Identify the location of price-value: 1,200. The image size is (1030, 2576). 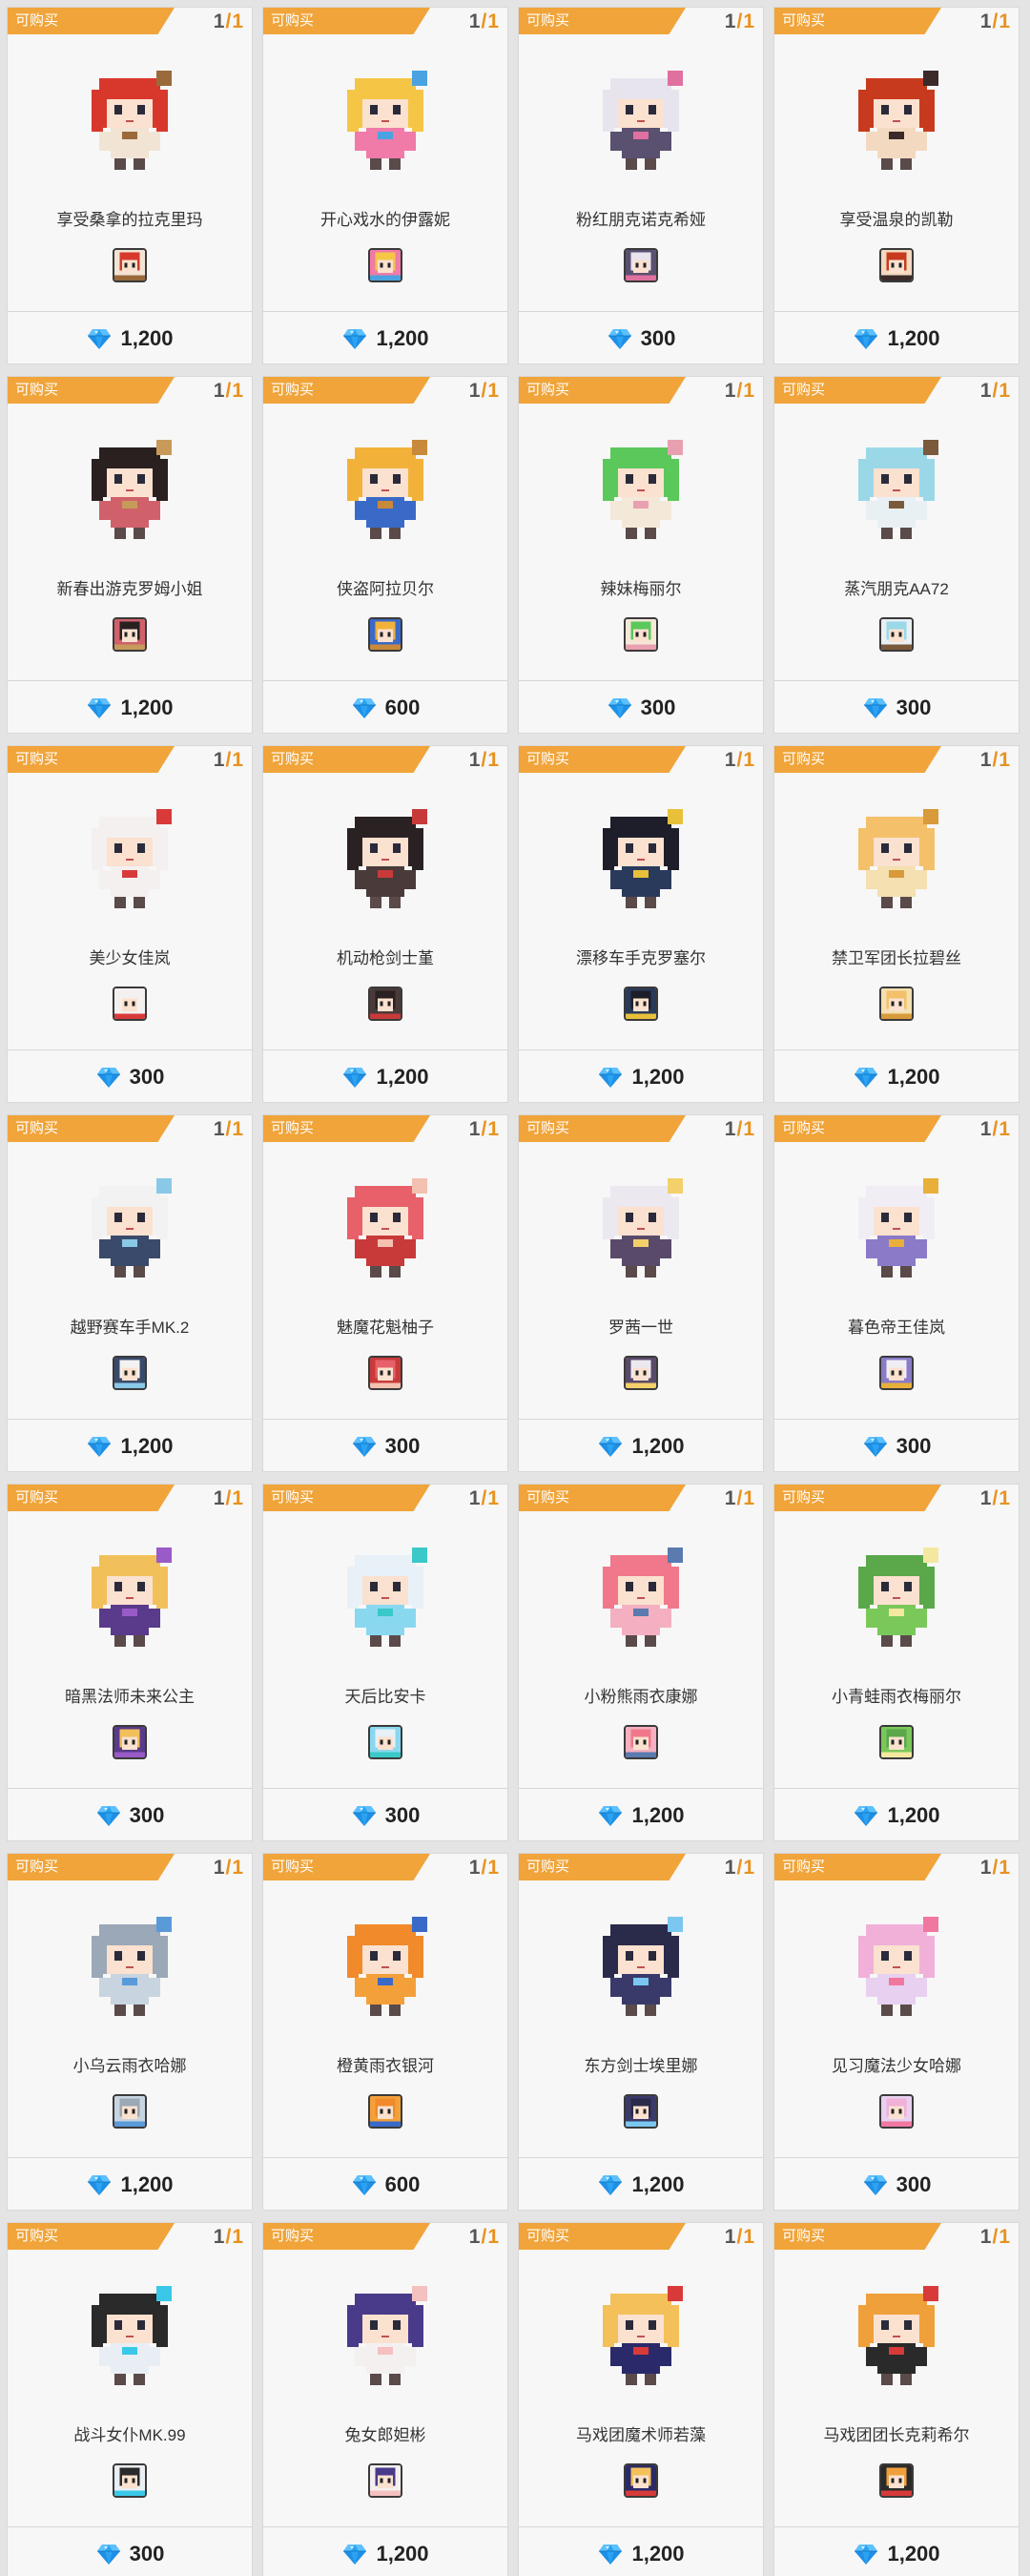
(402, 338).